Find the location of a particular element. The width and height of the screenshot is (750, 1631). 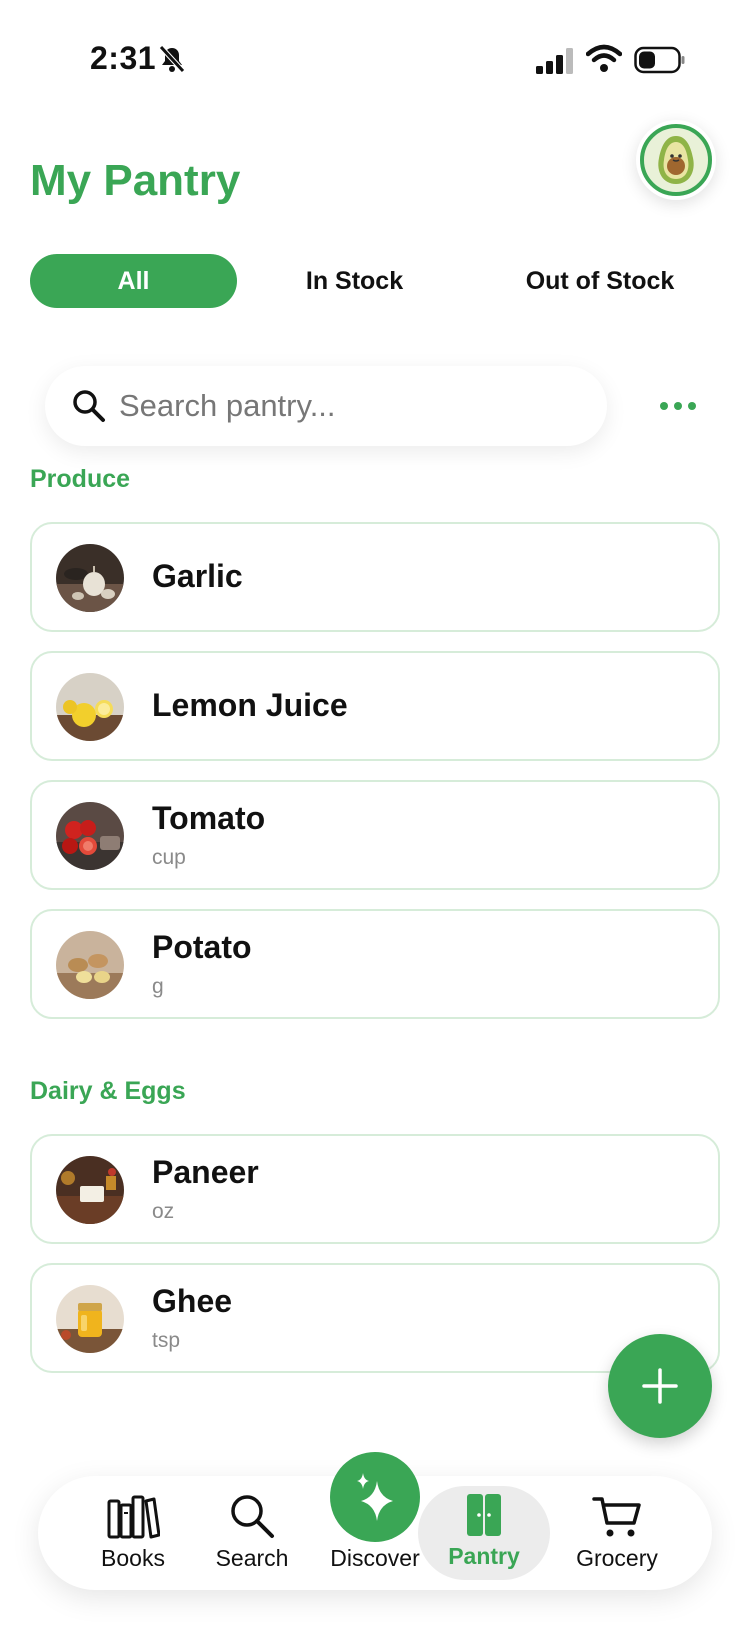

tab-in-stock: In Stock is located at coordinates (354, 281).